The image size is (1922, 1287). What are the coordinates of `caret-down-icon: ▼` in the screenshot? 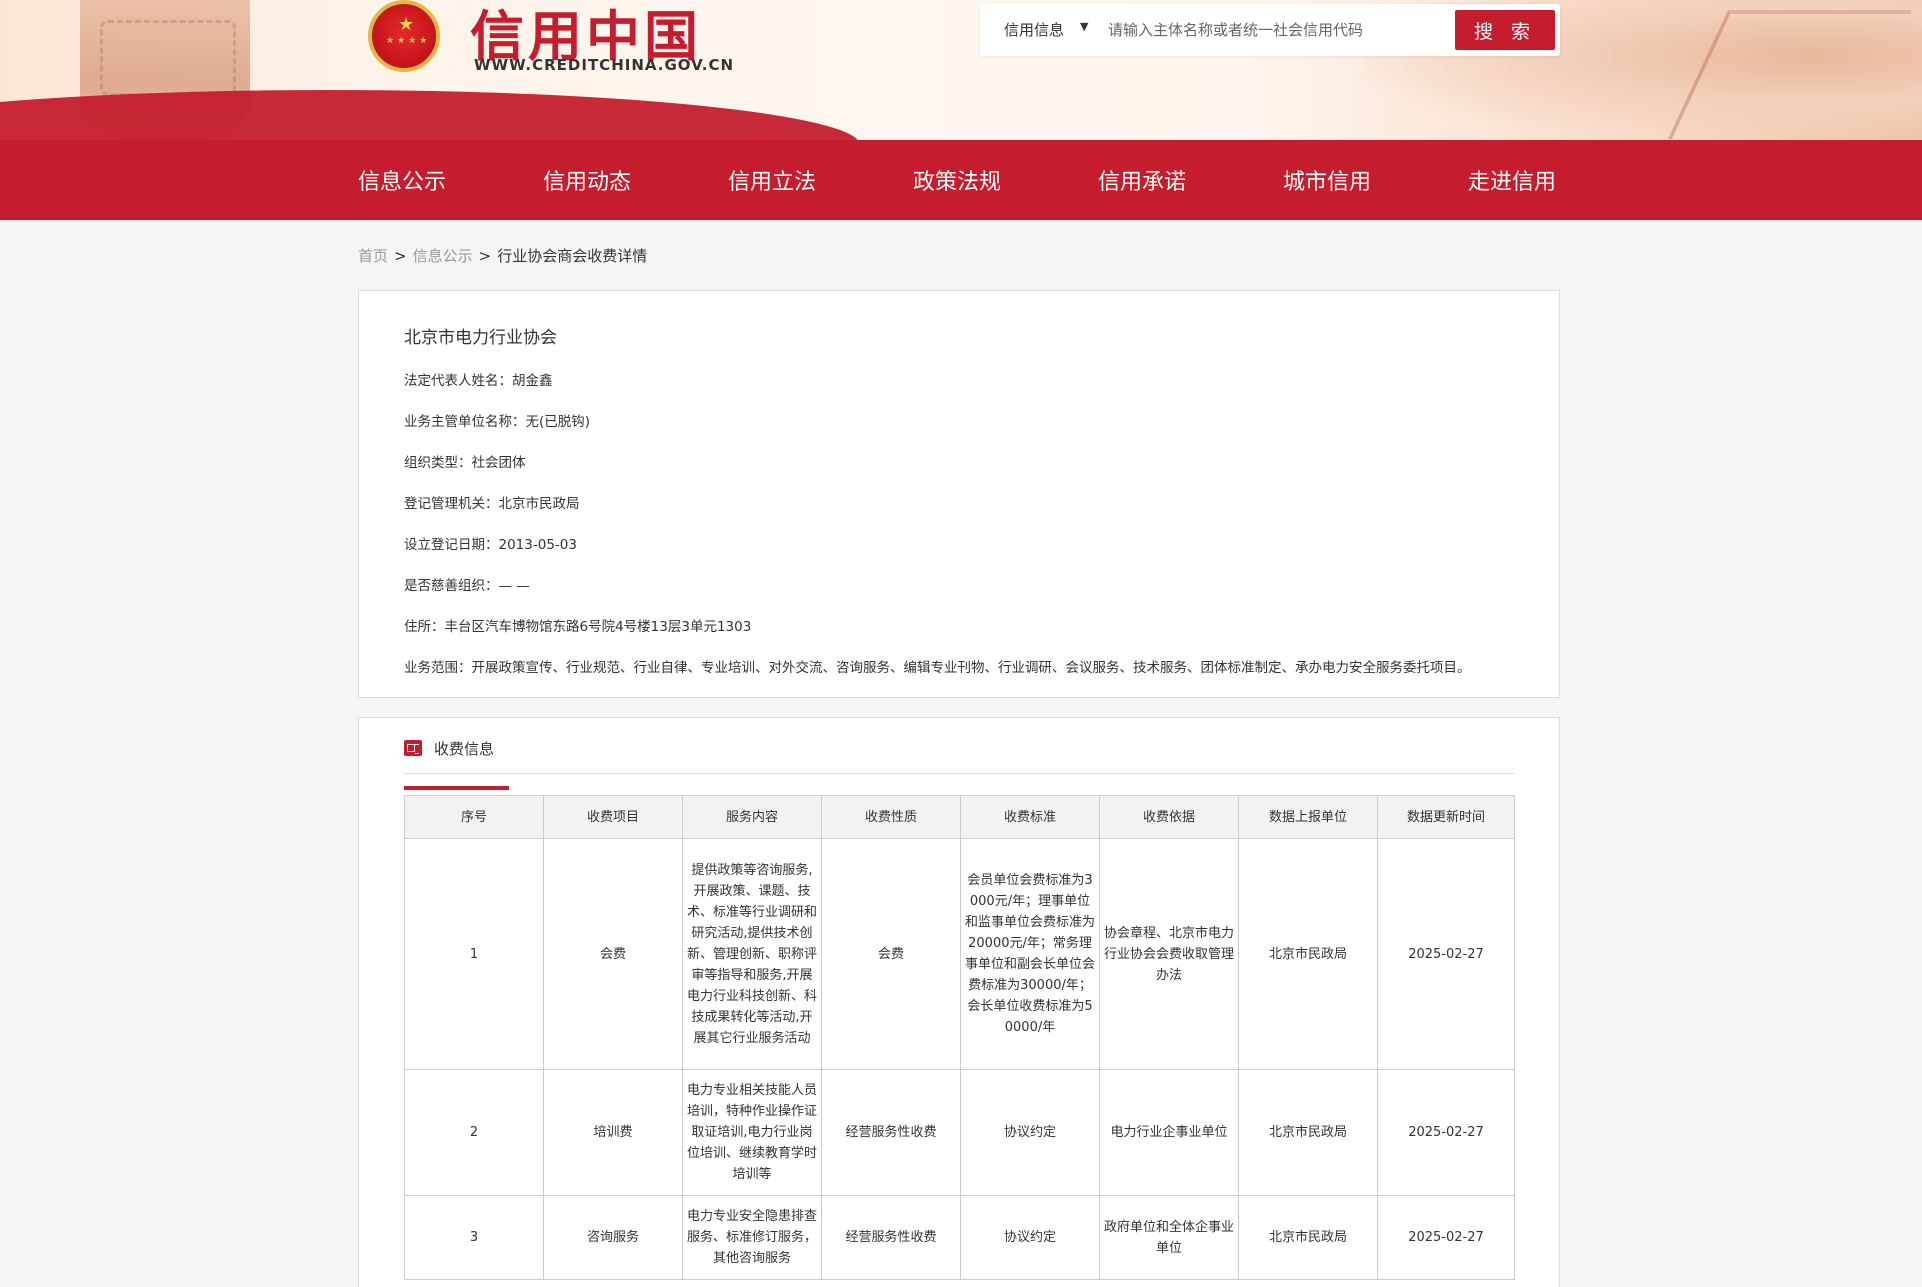 It's located at (1084, 26).